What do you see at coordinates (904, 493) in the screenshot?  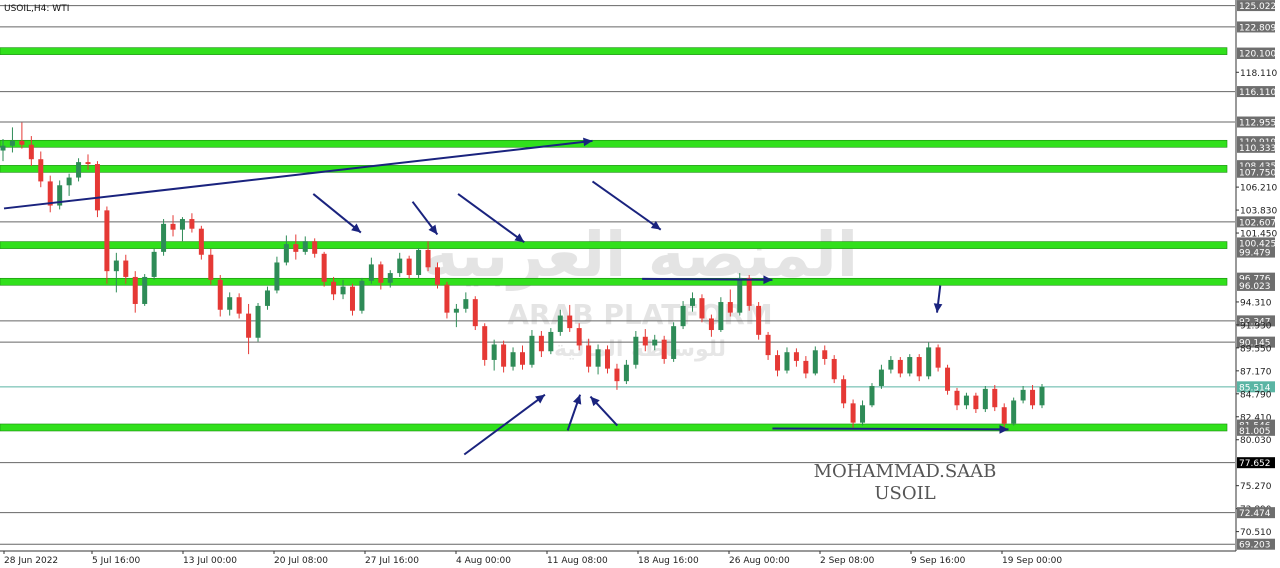 I see `author-symbol: USOIL` at bounding box center [904, 493].